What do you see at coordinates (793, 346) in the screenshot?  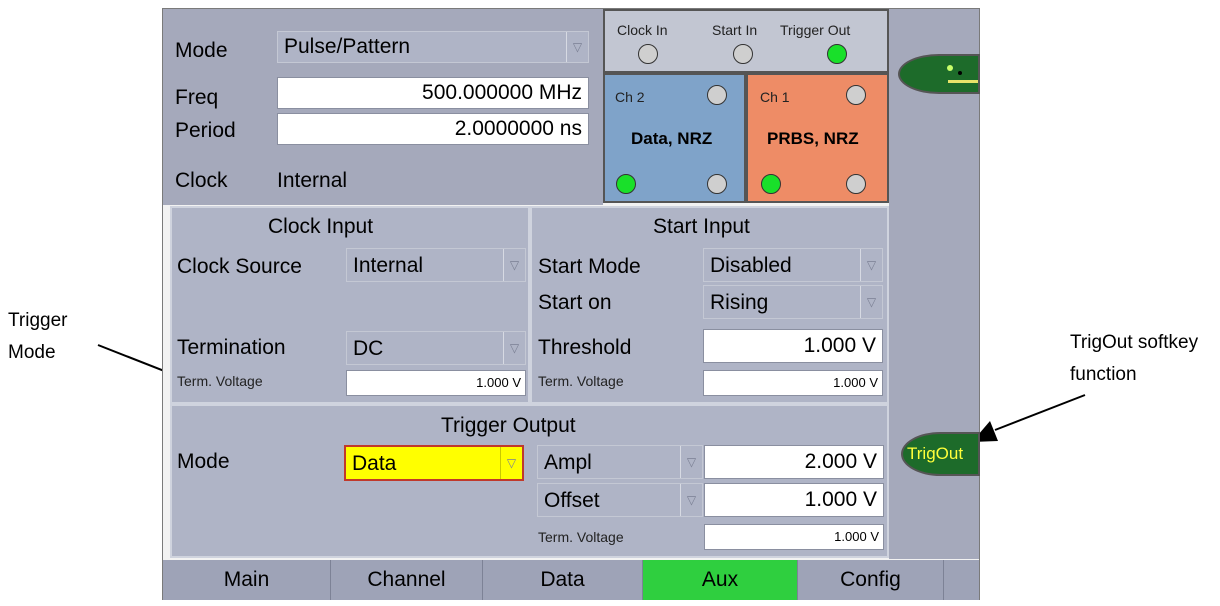 I see `threshold-field: 1.000 V` at bounding box center [793, 346].